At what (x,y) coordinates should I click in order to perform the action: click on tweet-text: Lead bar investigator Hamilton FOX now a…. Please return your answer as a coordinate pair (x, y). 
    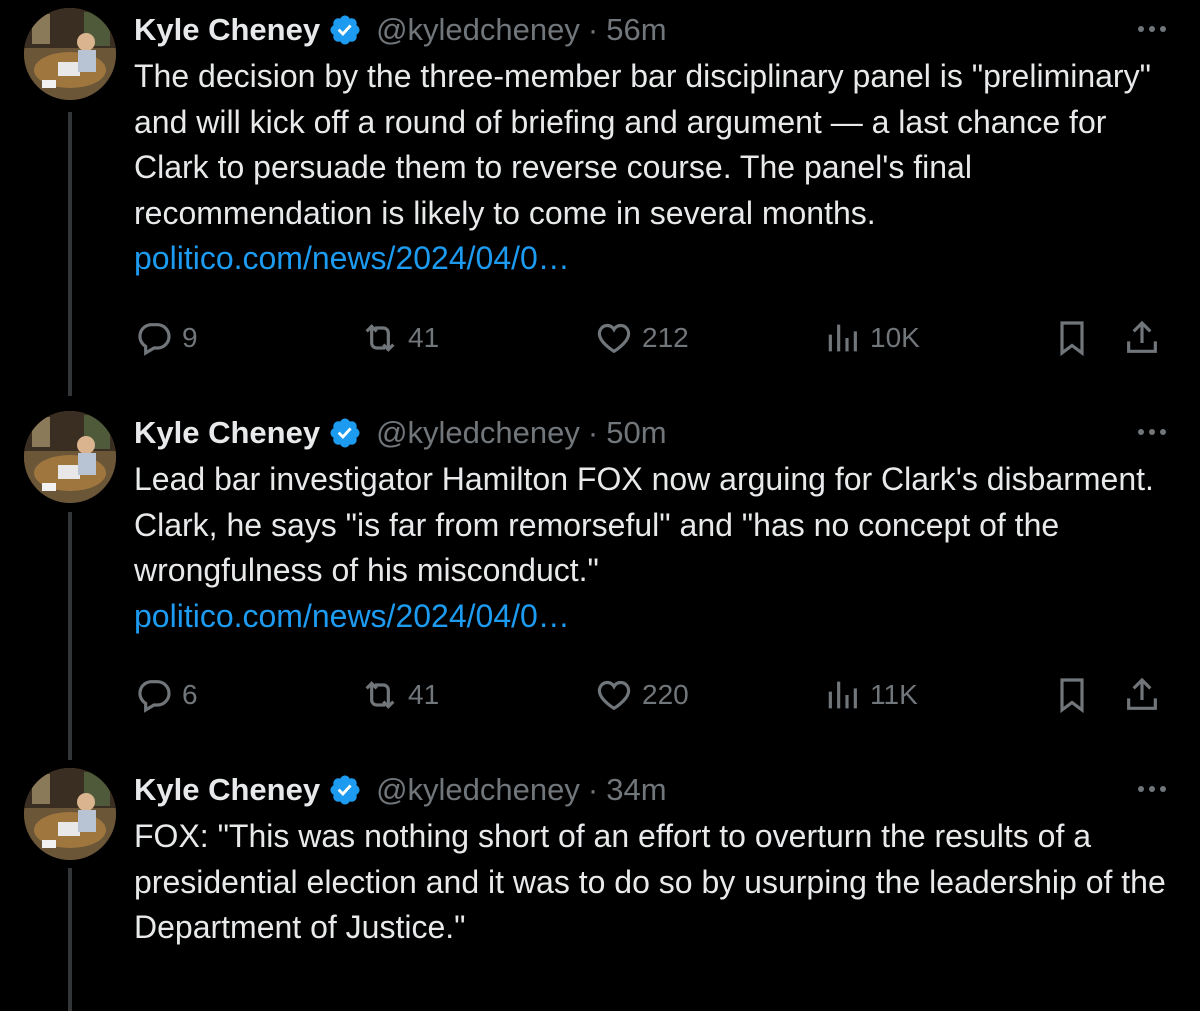
    Looking at the image, I should click on (644, 524).